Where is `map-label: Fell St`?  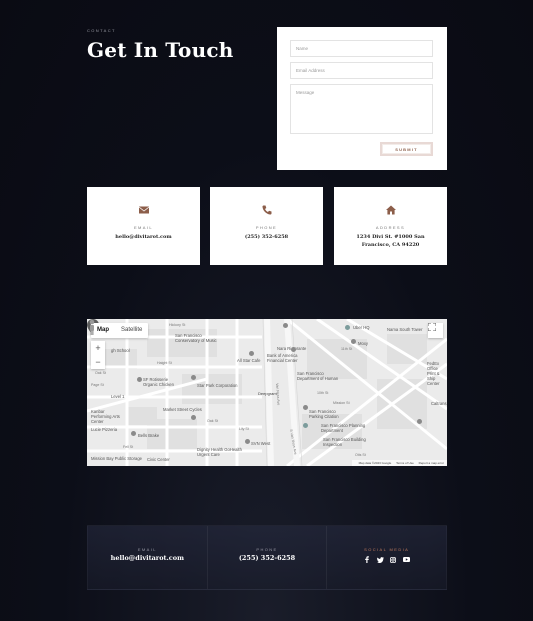 map-label: Fell St is located at coordinates (128, 447).